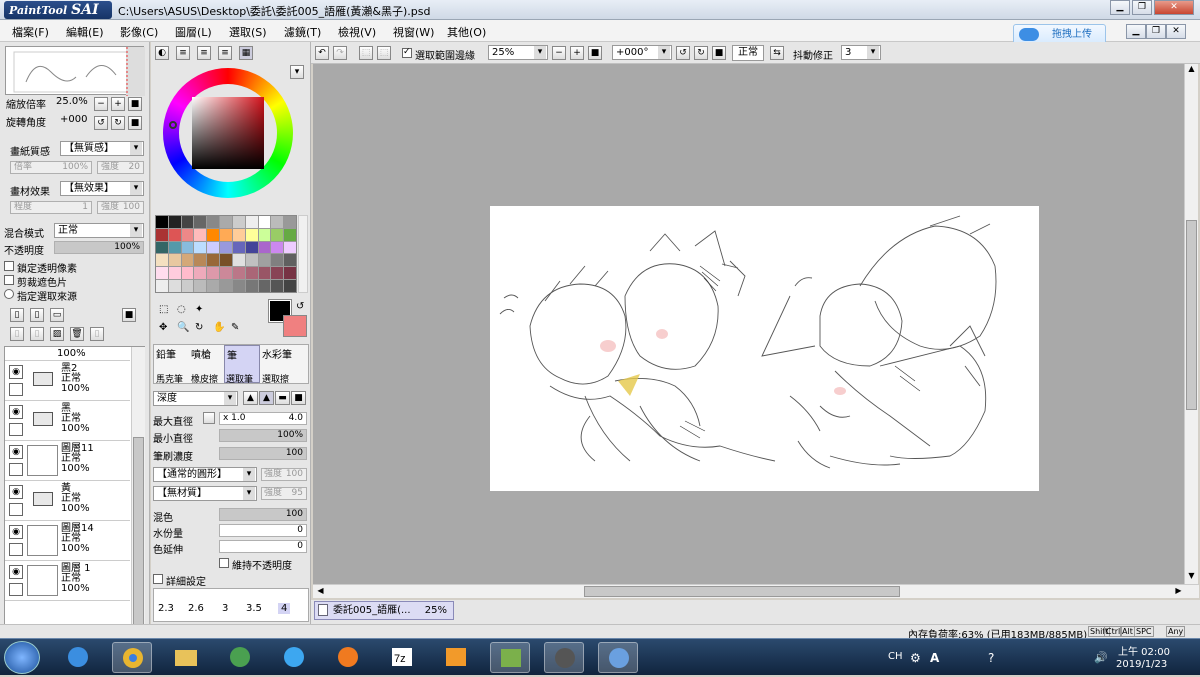 The height and width of the screenshot is (677, 1200). I want to click on minimize-button: ▁, so click(1120, 7).